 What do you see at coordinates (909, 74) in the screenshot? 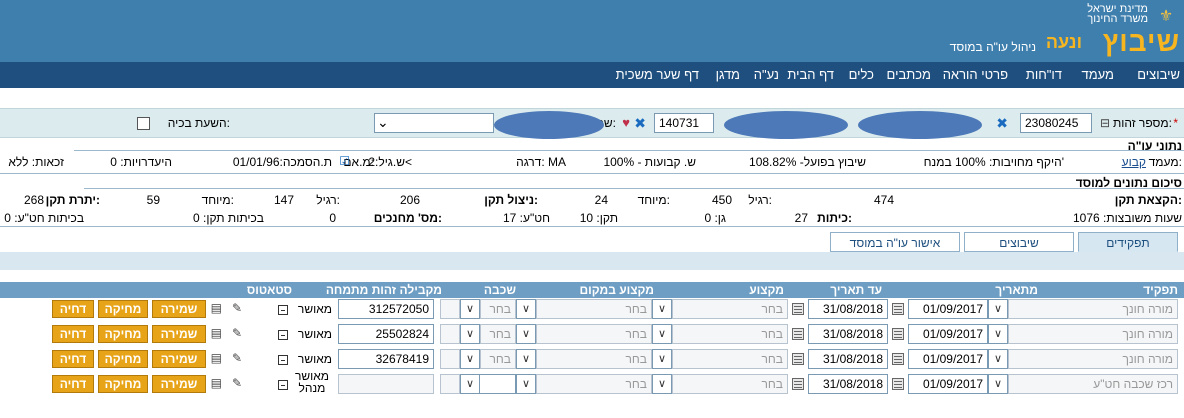
I see `nav-letters: מכתבים` at bounding box center [909, 74].